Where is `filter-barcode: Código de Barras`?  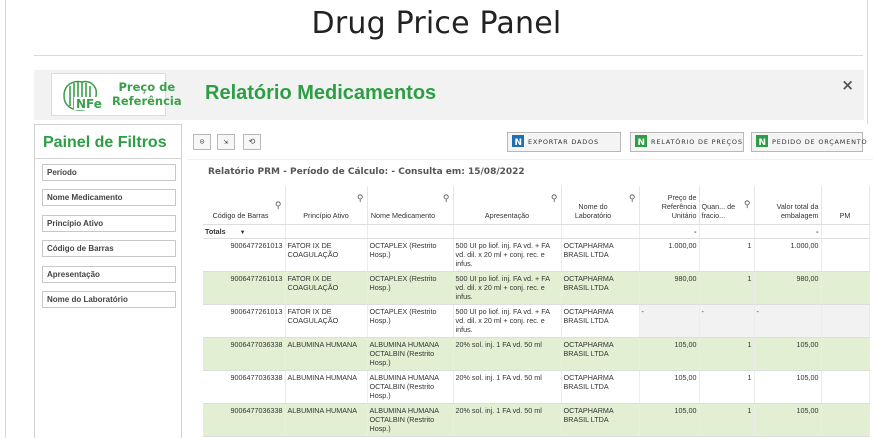
filter-barcode: Código de Barras is located at coordinates (109, 248).